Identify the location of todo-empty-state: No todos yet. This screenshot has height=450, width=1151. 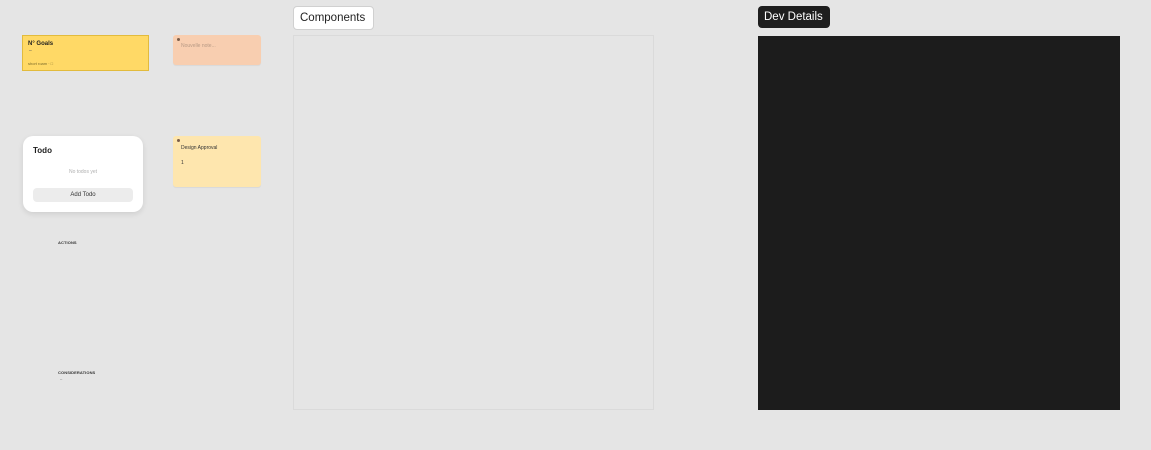
(83, 172).